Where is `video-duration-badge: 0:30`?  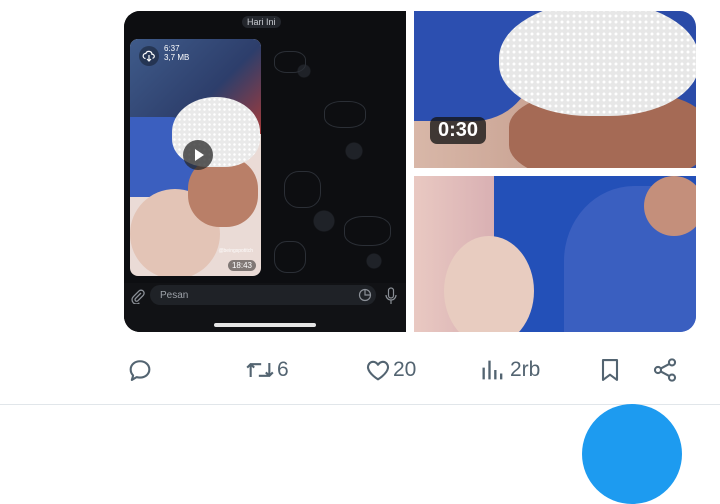
video-duration-badge: 0:30 is located at coordinates (458, 130).